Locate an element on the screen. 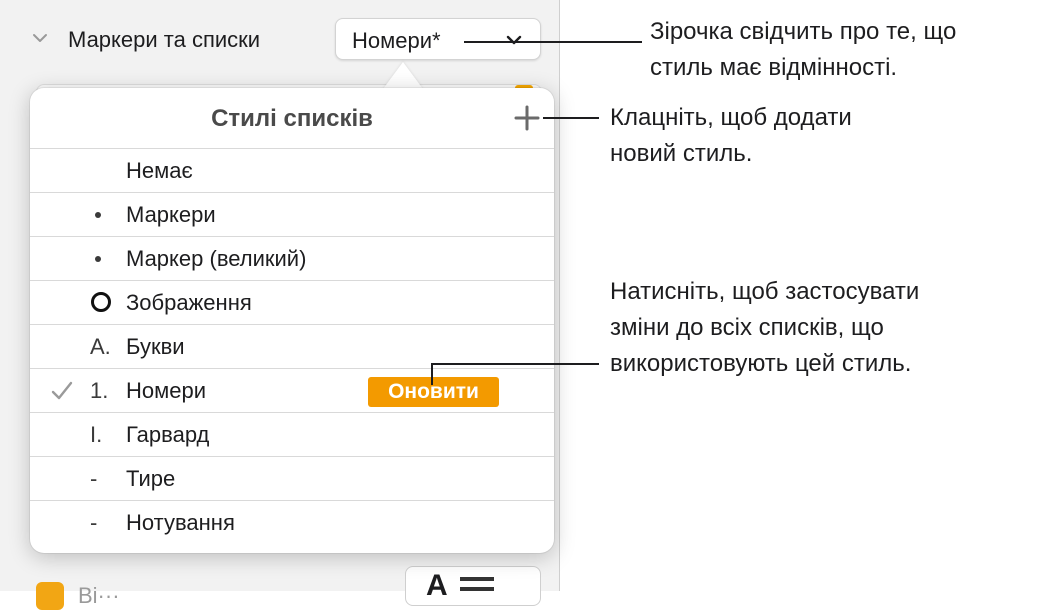 The image size is (1037, 610). callout-line-text: стиль має відмінності. is located at coordinates (774, 67).